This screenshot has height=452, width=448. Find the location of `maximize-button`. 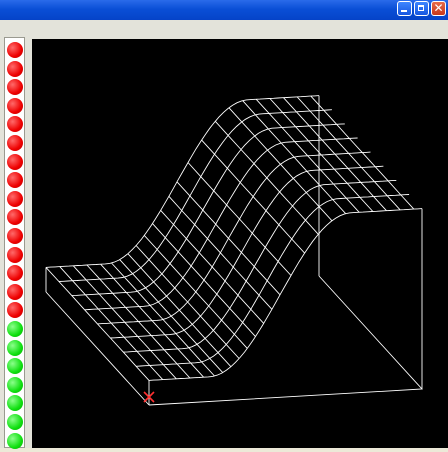

maximize-button is located at coordinates (421, 8).